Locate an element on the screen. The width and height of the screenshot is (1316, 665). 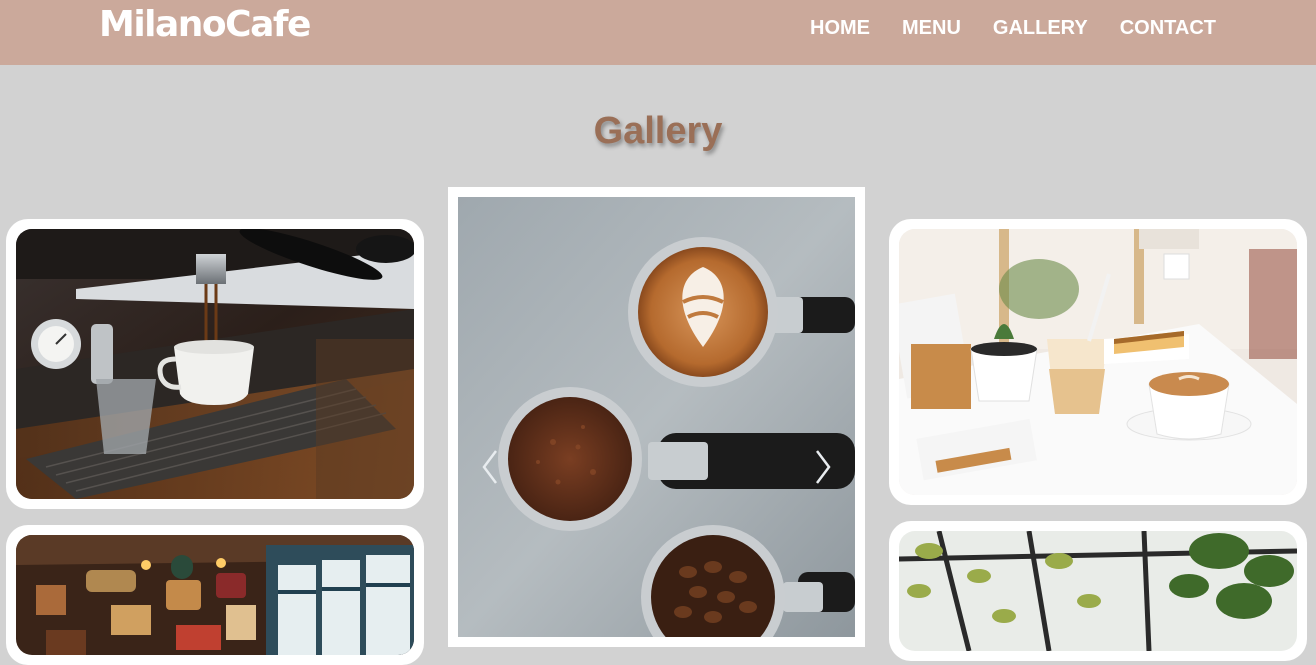
gallery-card-espresso-machine is located at coordinates (215, 364).